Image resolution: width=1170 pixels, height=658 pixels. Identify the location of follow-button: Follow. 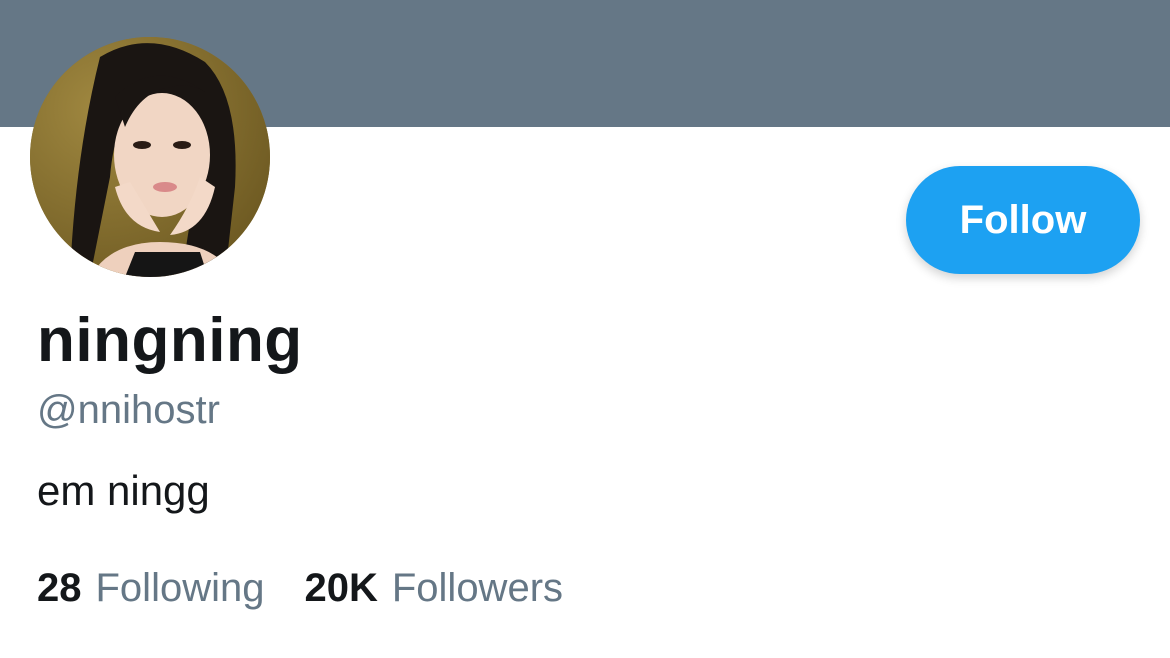
(1023, 220).